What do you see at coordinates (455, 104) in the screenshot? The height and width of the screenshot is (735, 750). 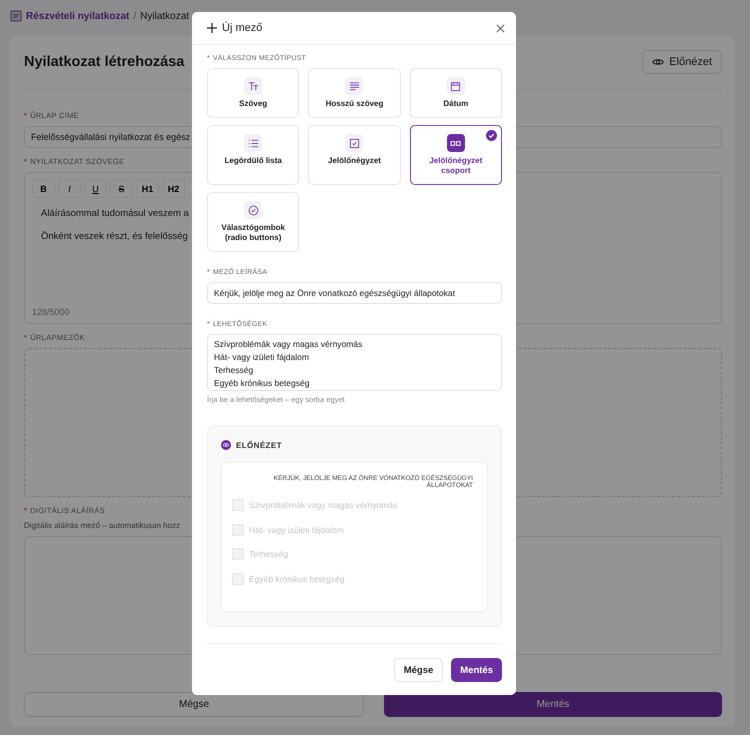 I see `option-label: Dátum` at bounding box center [455, 104].